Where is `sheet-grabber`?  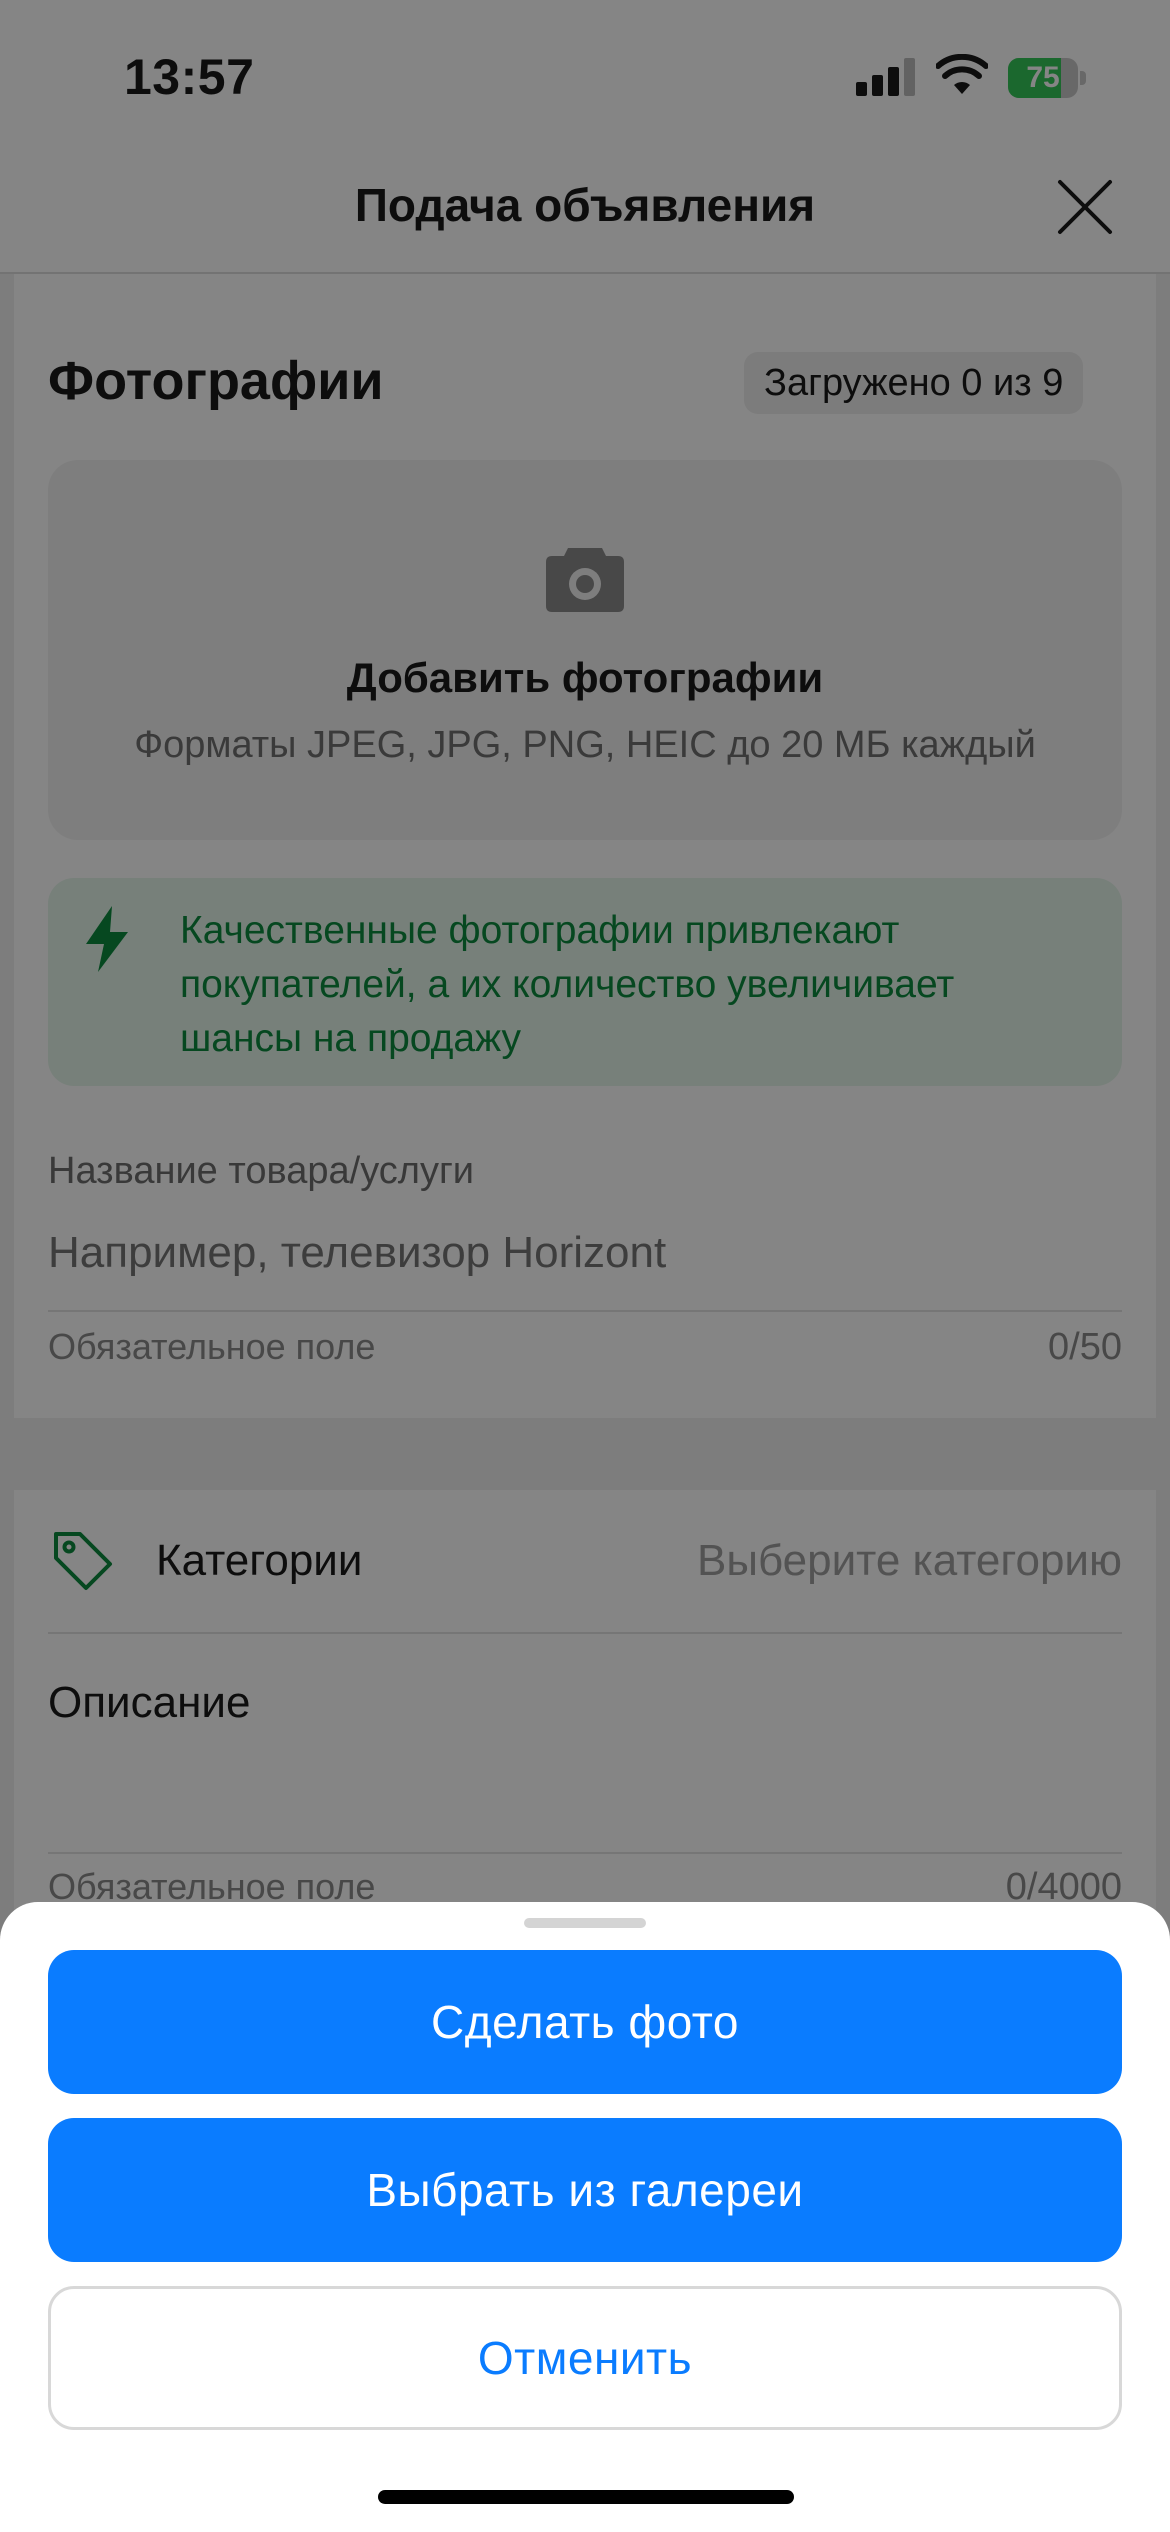
sheet-grabber is located at coordinates (585, 1923).